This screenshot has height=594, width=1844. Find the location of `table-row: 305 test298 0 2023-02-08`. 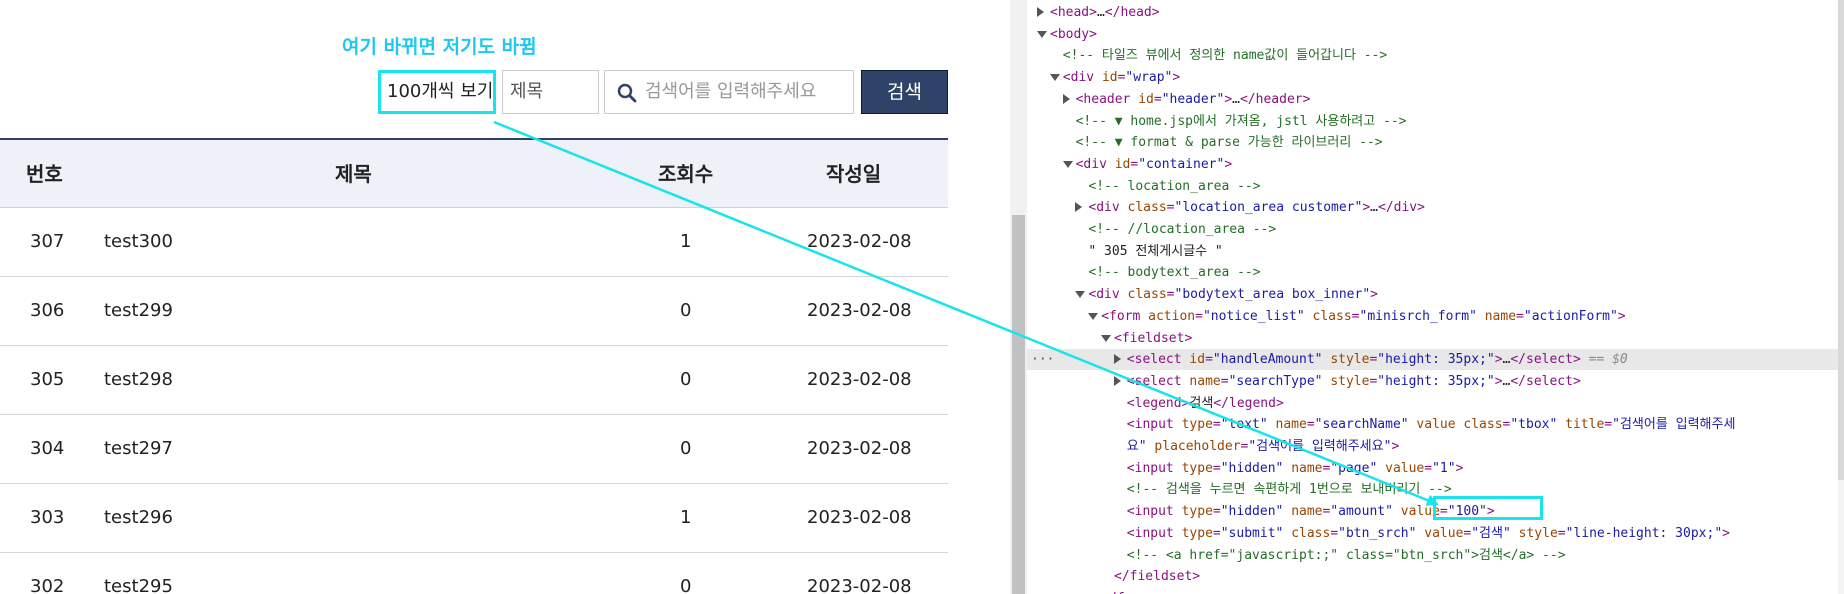

table-row: 305 test298 0 2023-02-08 is located at coordinates (474, 380).